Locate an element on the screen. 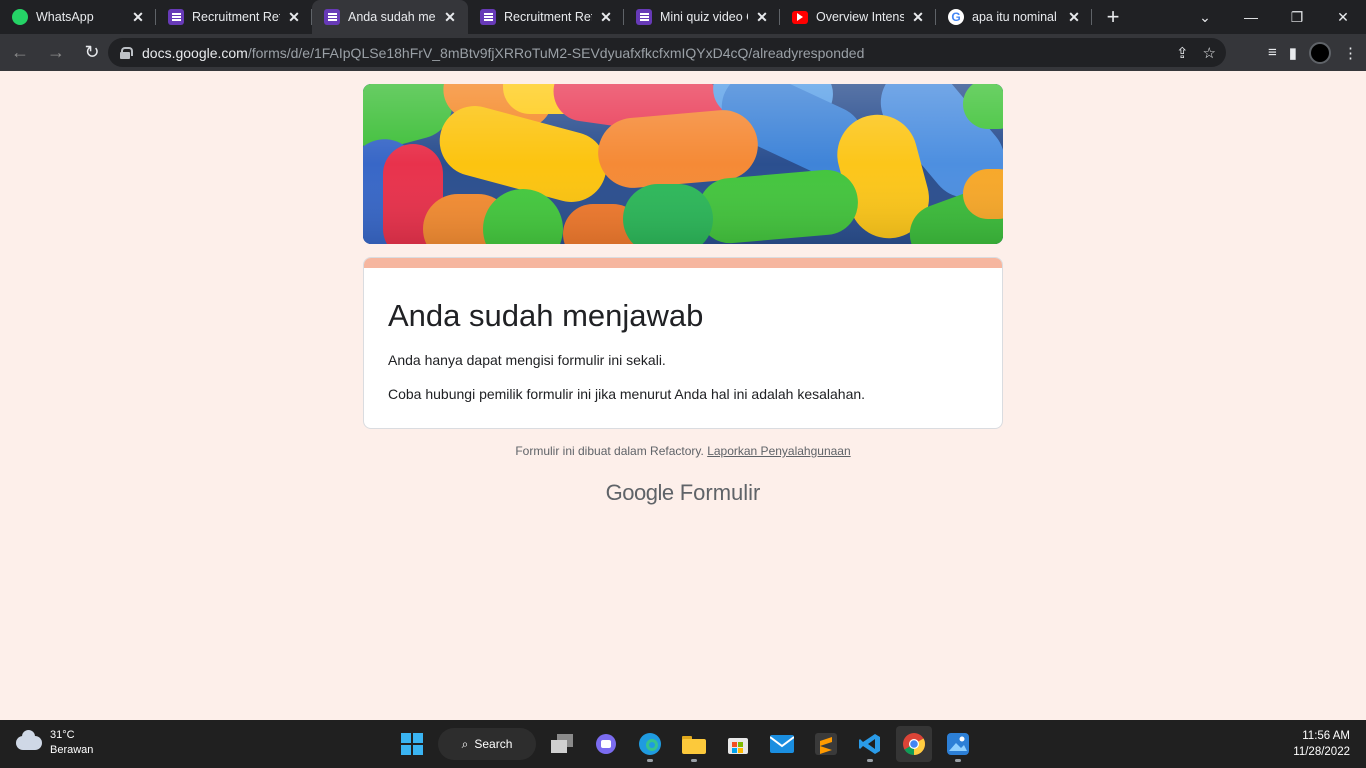  whatsapp-icon is located at coordinates (20, 17).